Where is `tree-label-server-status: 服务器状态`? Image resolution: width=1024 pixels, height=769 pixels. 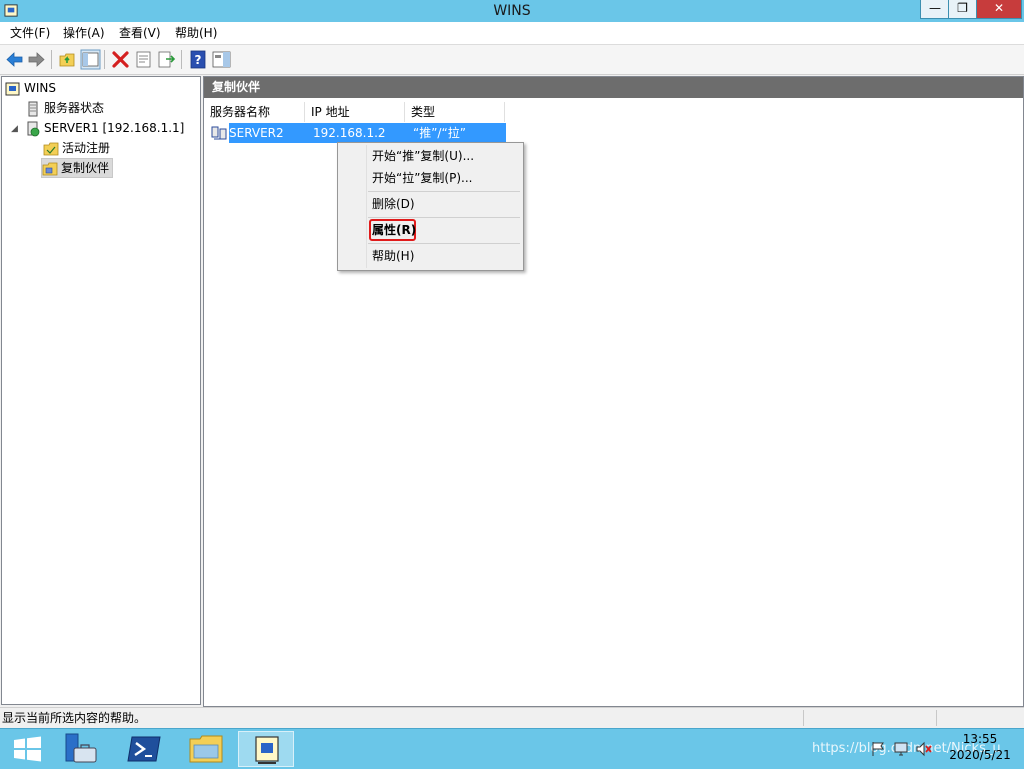 tree-label-server-status: 服务器状态 is located at coordinates (74, 108).